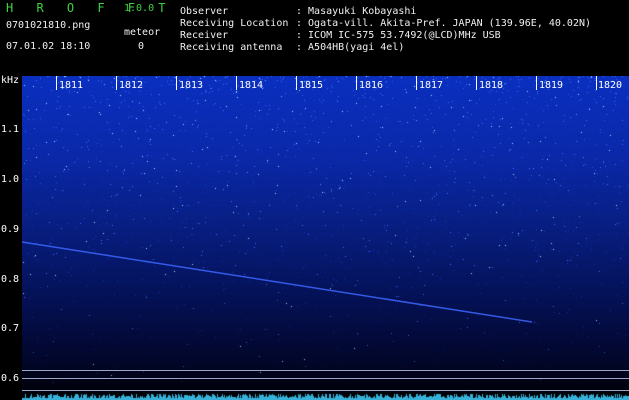  I want to click on y-axis-unit: kHz, so click(10, 80).